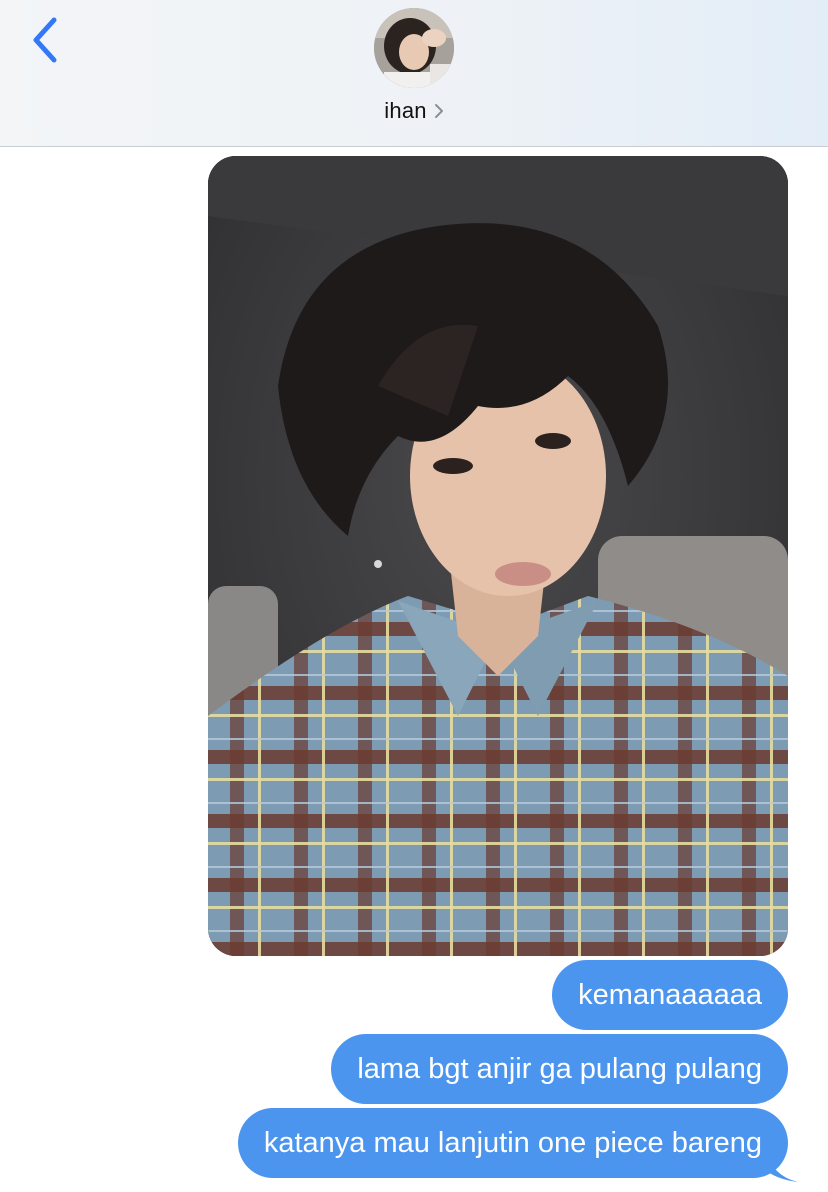 The height and width of the screenshot is (1192, 828). I want to click on conversation-header: ihan, so click(414, 73).